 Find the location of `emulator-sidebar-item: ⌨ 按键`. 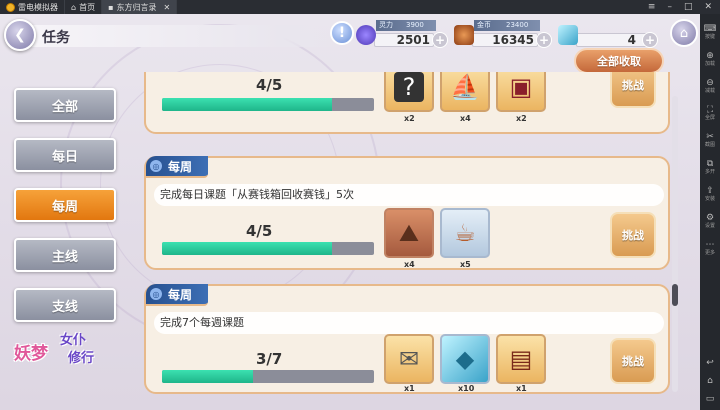

emulator-sidebar-item: ⌨ 按键 is located at coordinates (710, 32).